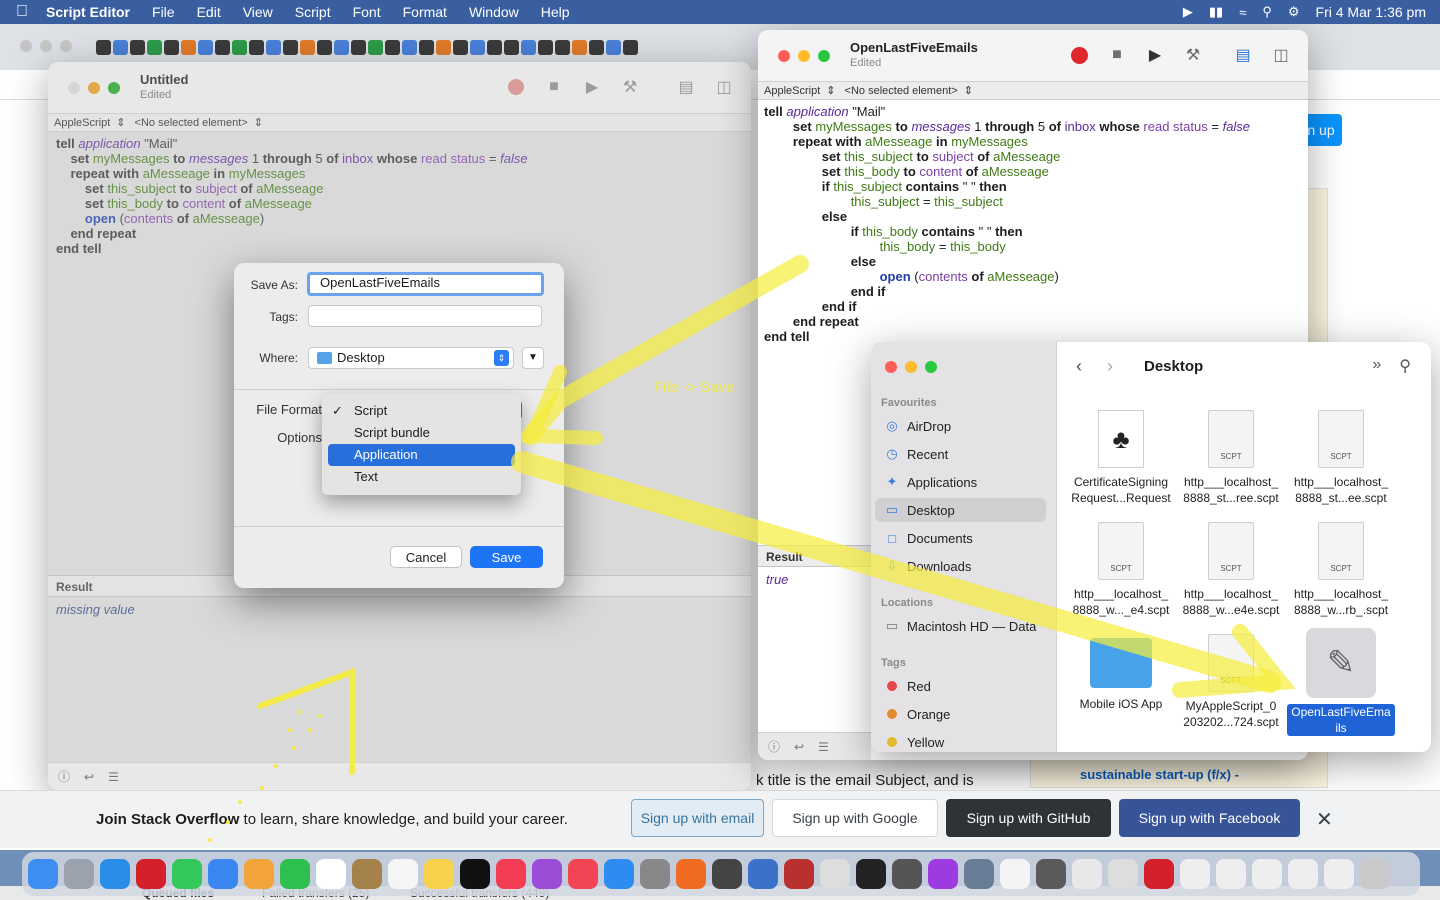 The height and width of the screenshot is (900, 1440). I want to click on language-selector: AppleScript, so click(792, 91).